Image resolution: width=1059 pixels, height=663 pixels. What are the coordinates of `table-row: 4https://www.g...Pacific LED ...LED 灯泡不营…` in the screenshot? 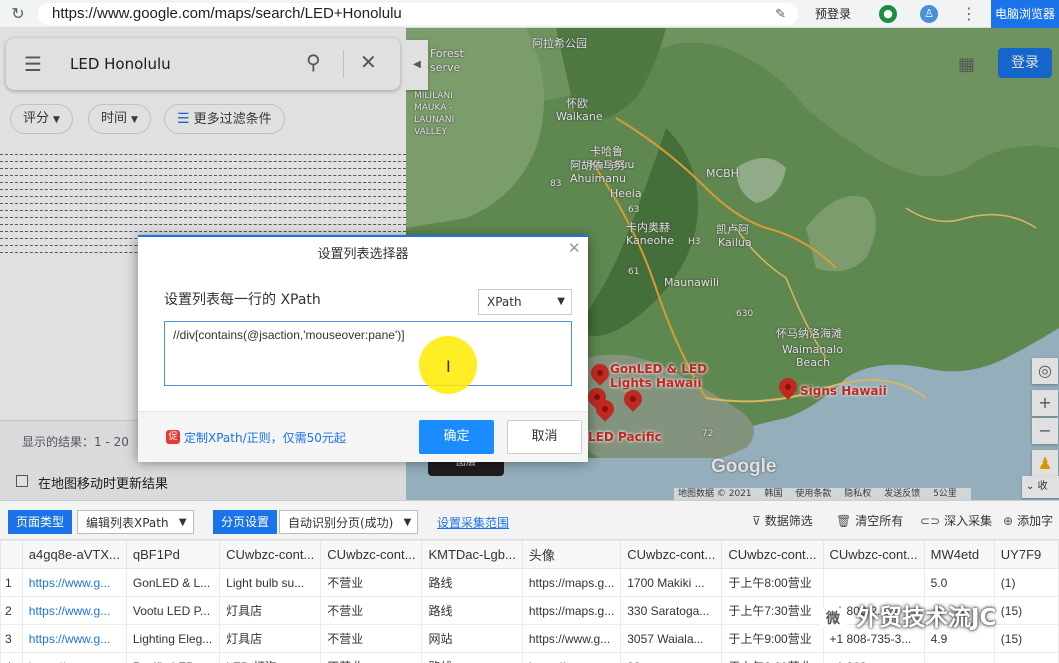 It's located at (529, 657).